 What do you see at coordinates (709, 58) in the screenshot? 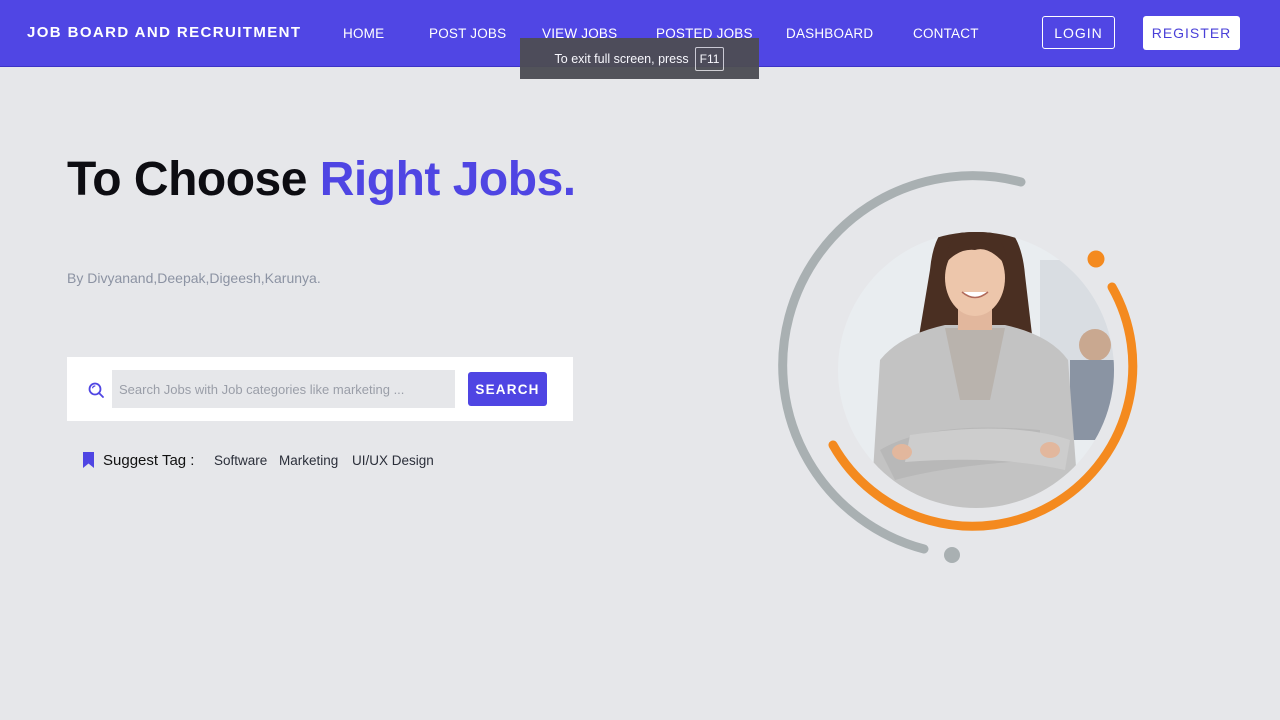
I see `f11-key-hint: F11` at bounding box center [709, 58].